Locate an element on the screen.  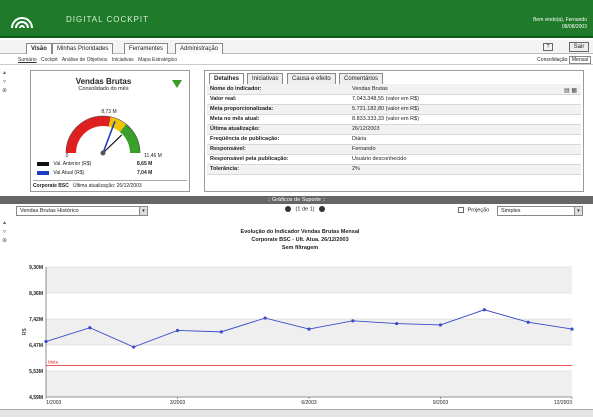
tab-ferramentes: Ferramentes is located at coordinates (146, 48).